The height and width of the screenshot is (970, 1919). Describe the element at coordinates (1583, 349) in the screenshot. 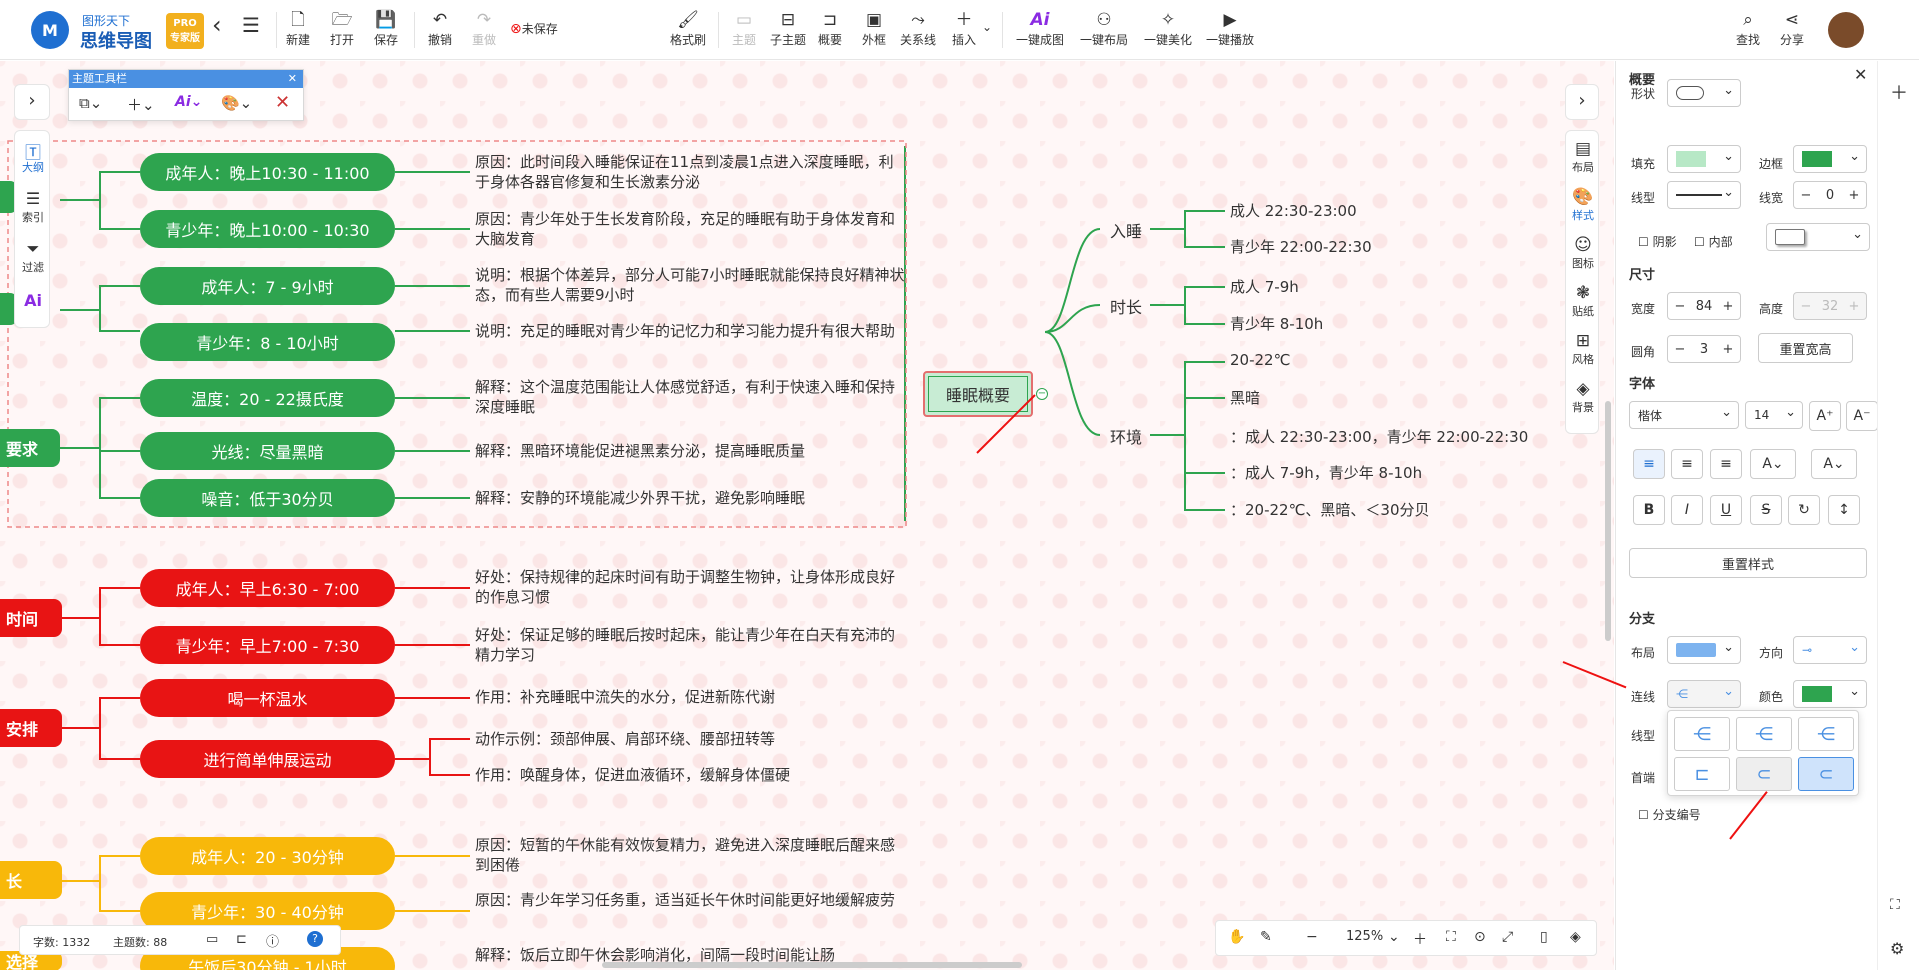

I see `theme-tab: ⊞ 风格` at that location.